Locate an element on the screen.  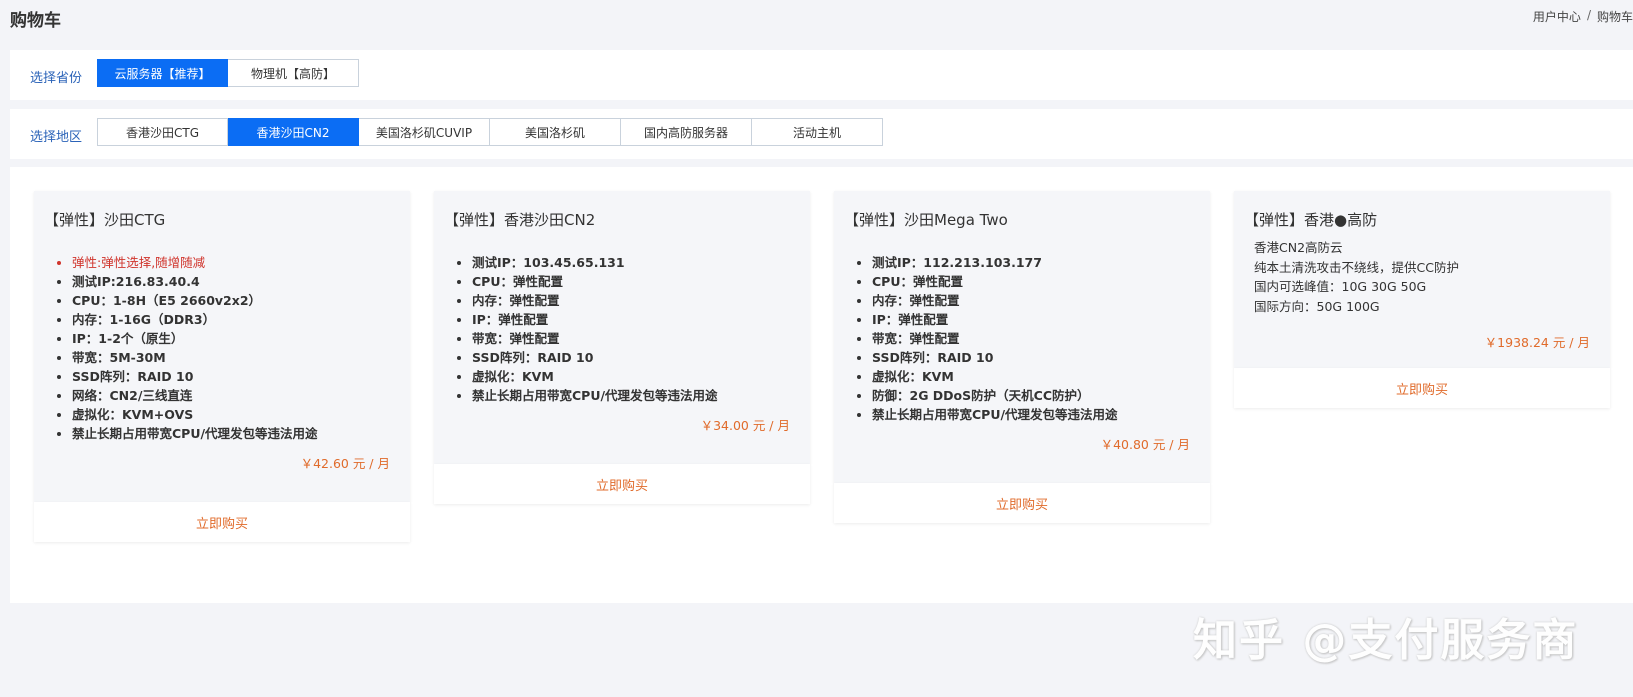
breadcrumb-user-center: 用户中心 is located at coordinates (1557, 16).